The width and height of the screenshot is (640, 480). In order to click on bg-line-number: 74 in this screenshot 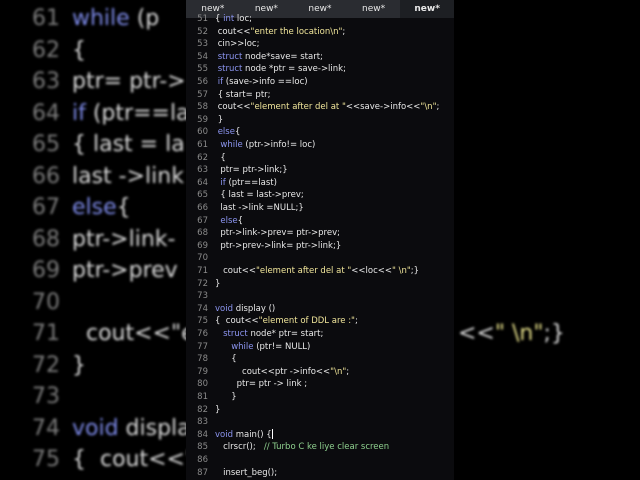, I will do `click(46, 428)`.